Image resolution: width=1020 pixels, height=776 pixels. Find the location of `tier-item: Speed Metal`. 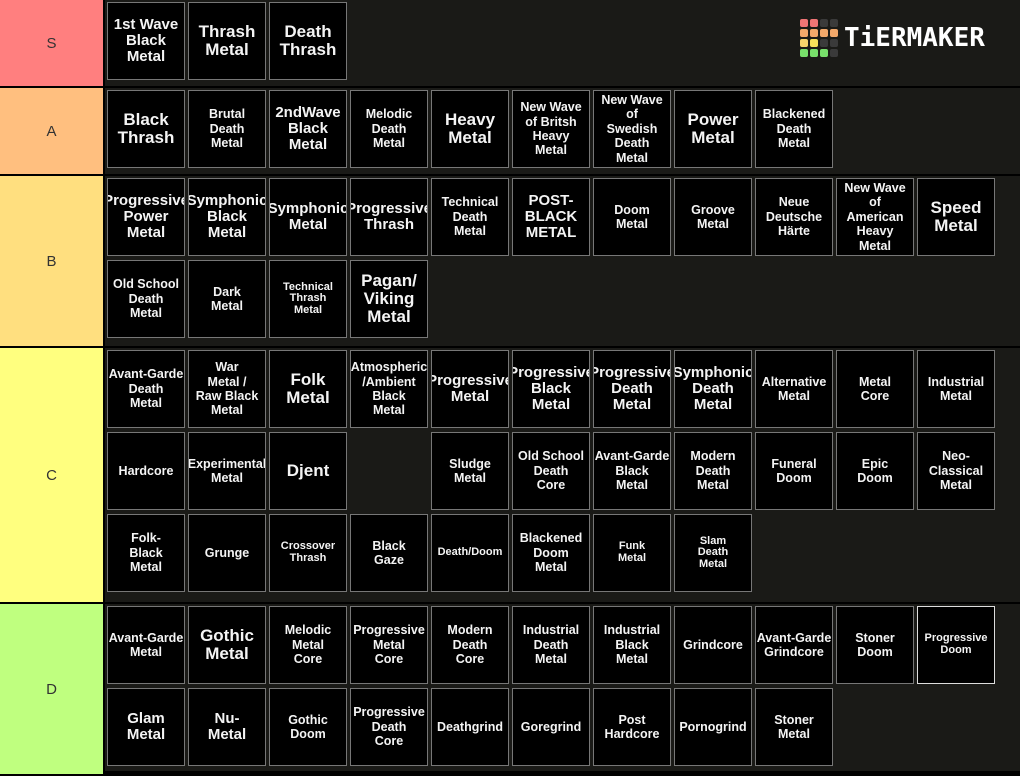

tier-item: Speed Metal is located at coordinates (956, 217).